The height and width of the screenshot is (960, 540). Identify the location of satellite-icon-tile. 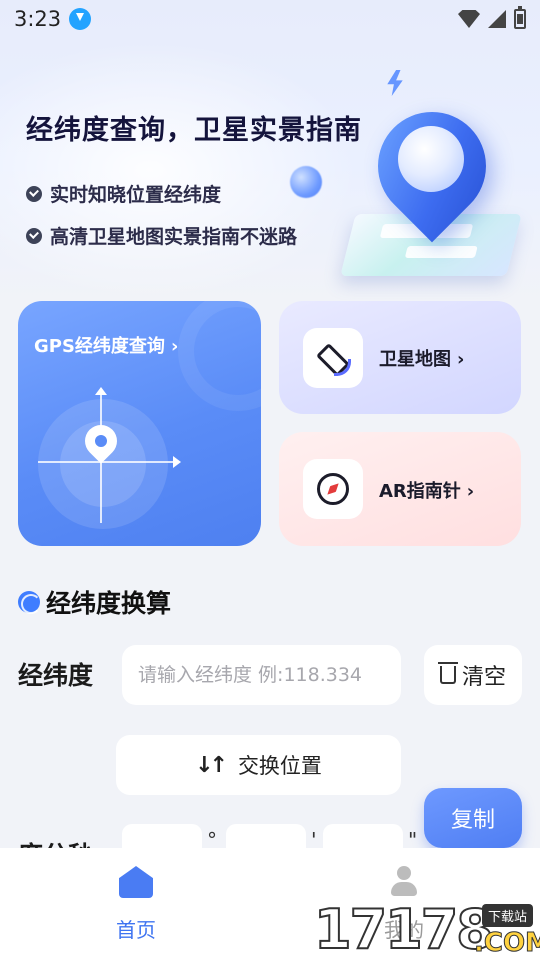
(333, 358).